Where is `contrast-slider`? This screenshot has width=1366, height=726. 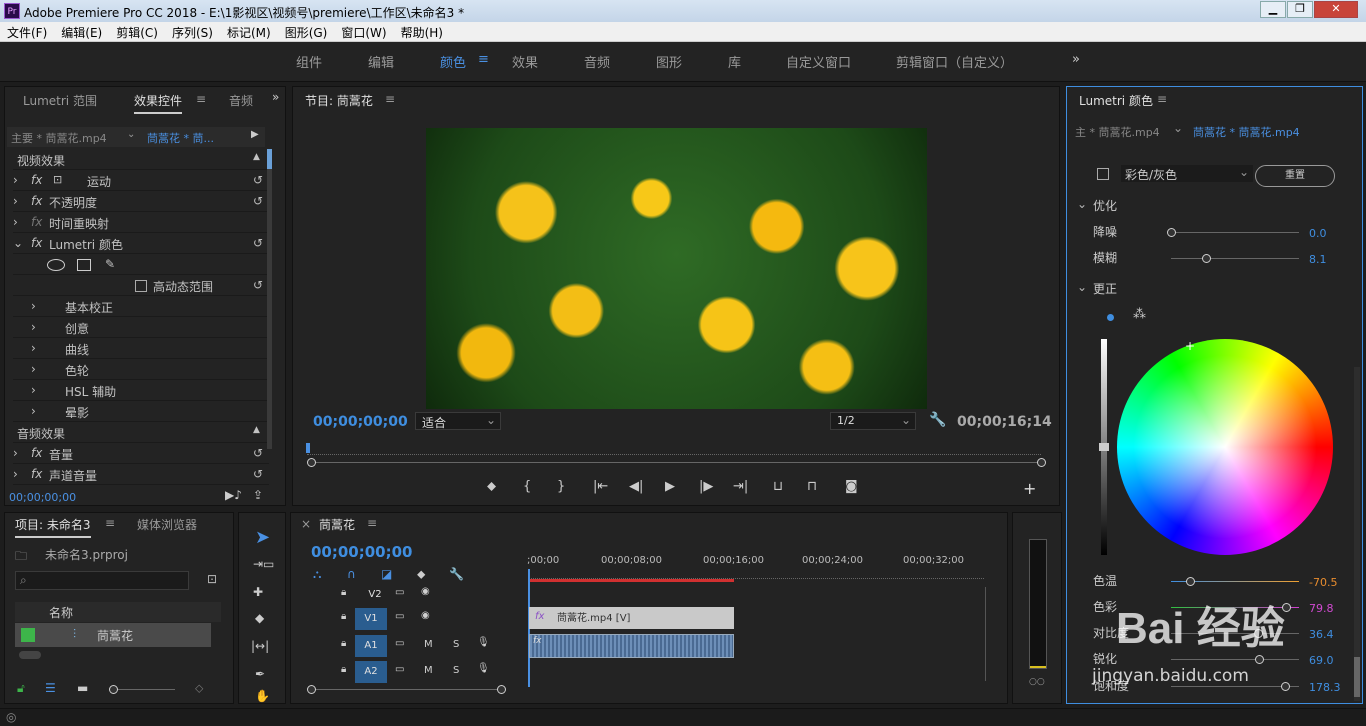
contrast-slider is located at coordinates (1235, 633).